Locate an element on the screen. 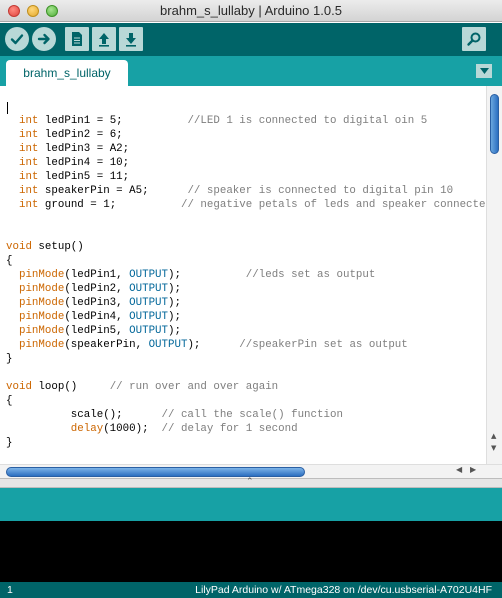  line-number: 1 is located at coordinates (10, 590).